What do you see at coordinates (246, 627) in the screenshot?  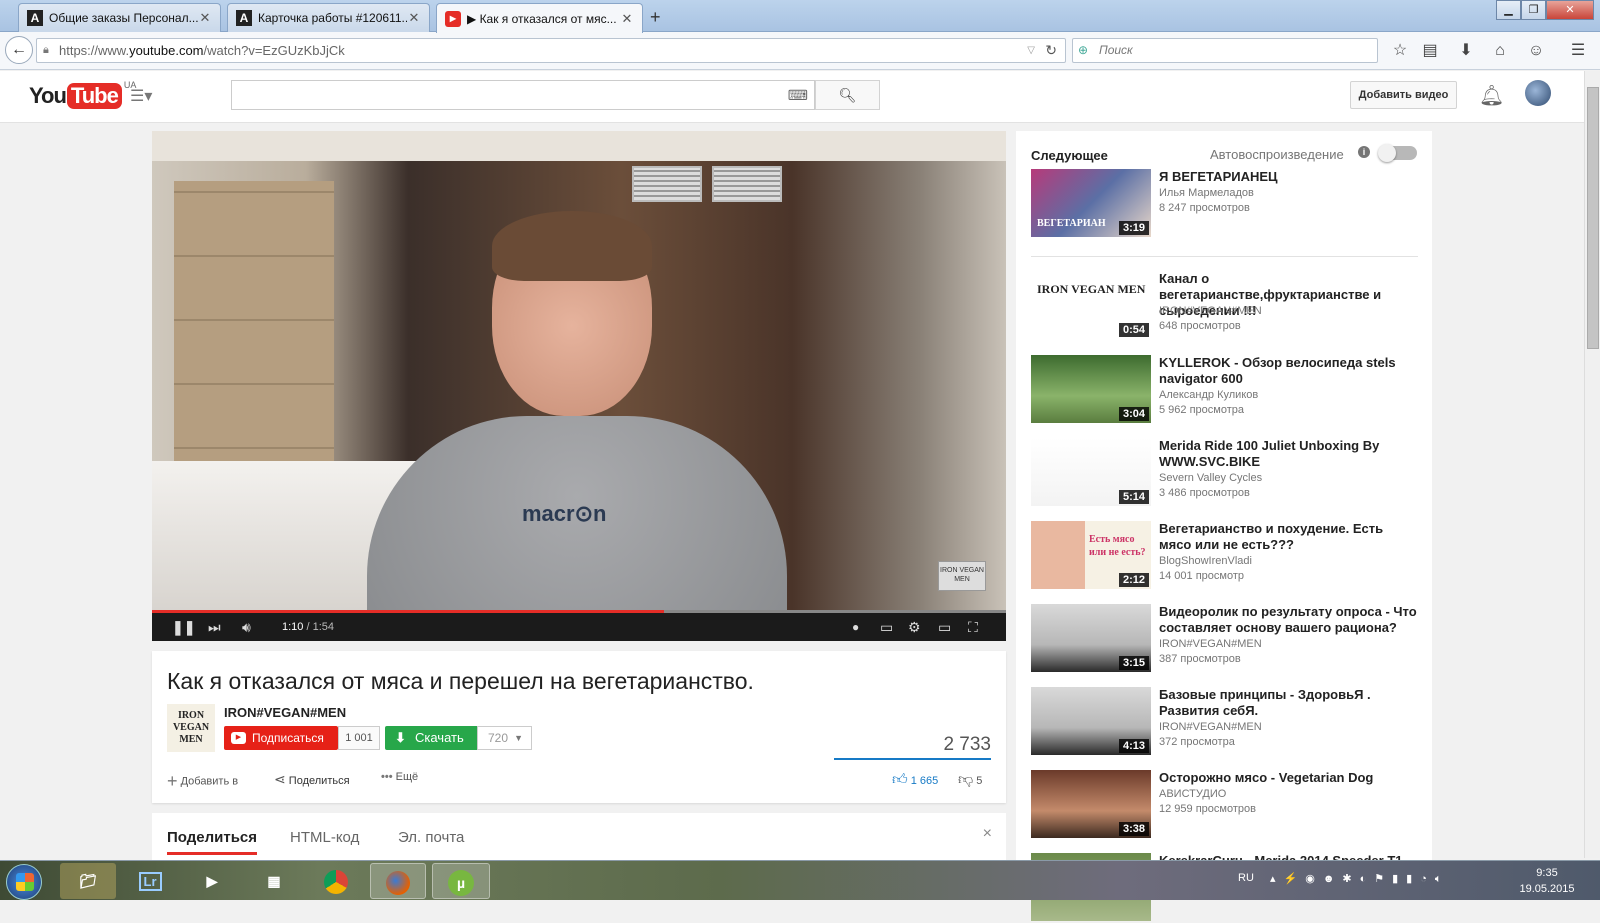 I see `volume-icon: 🔊︎` at bounding box center [246, 627].